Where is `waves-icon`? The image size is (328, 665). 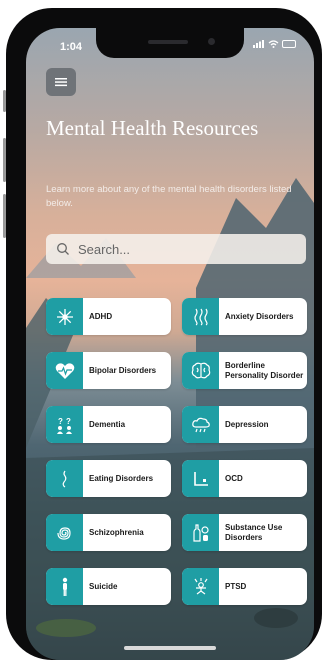
waves-icon is located at coordinates (200, 316).